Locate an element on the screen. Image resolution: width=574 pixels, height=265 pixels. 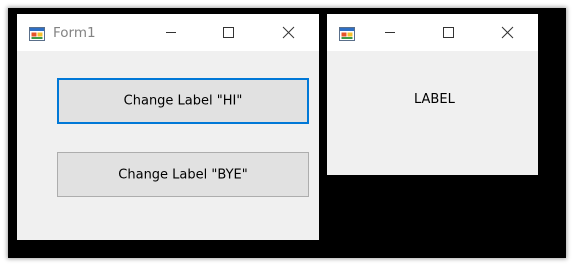
change-label-bye-button: Change Label "BYE" is located at coordinates (183, 174).